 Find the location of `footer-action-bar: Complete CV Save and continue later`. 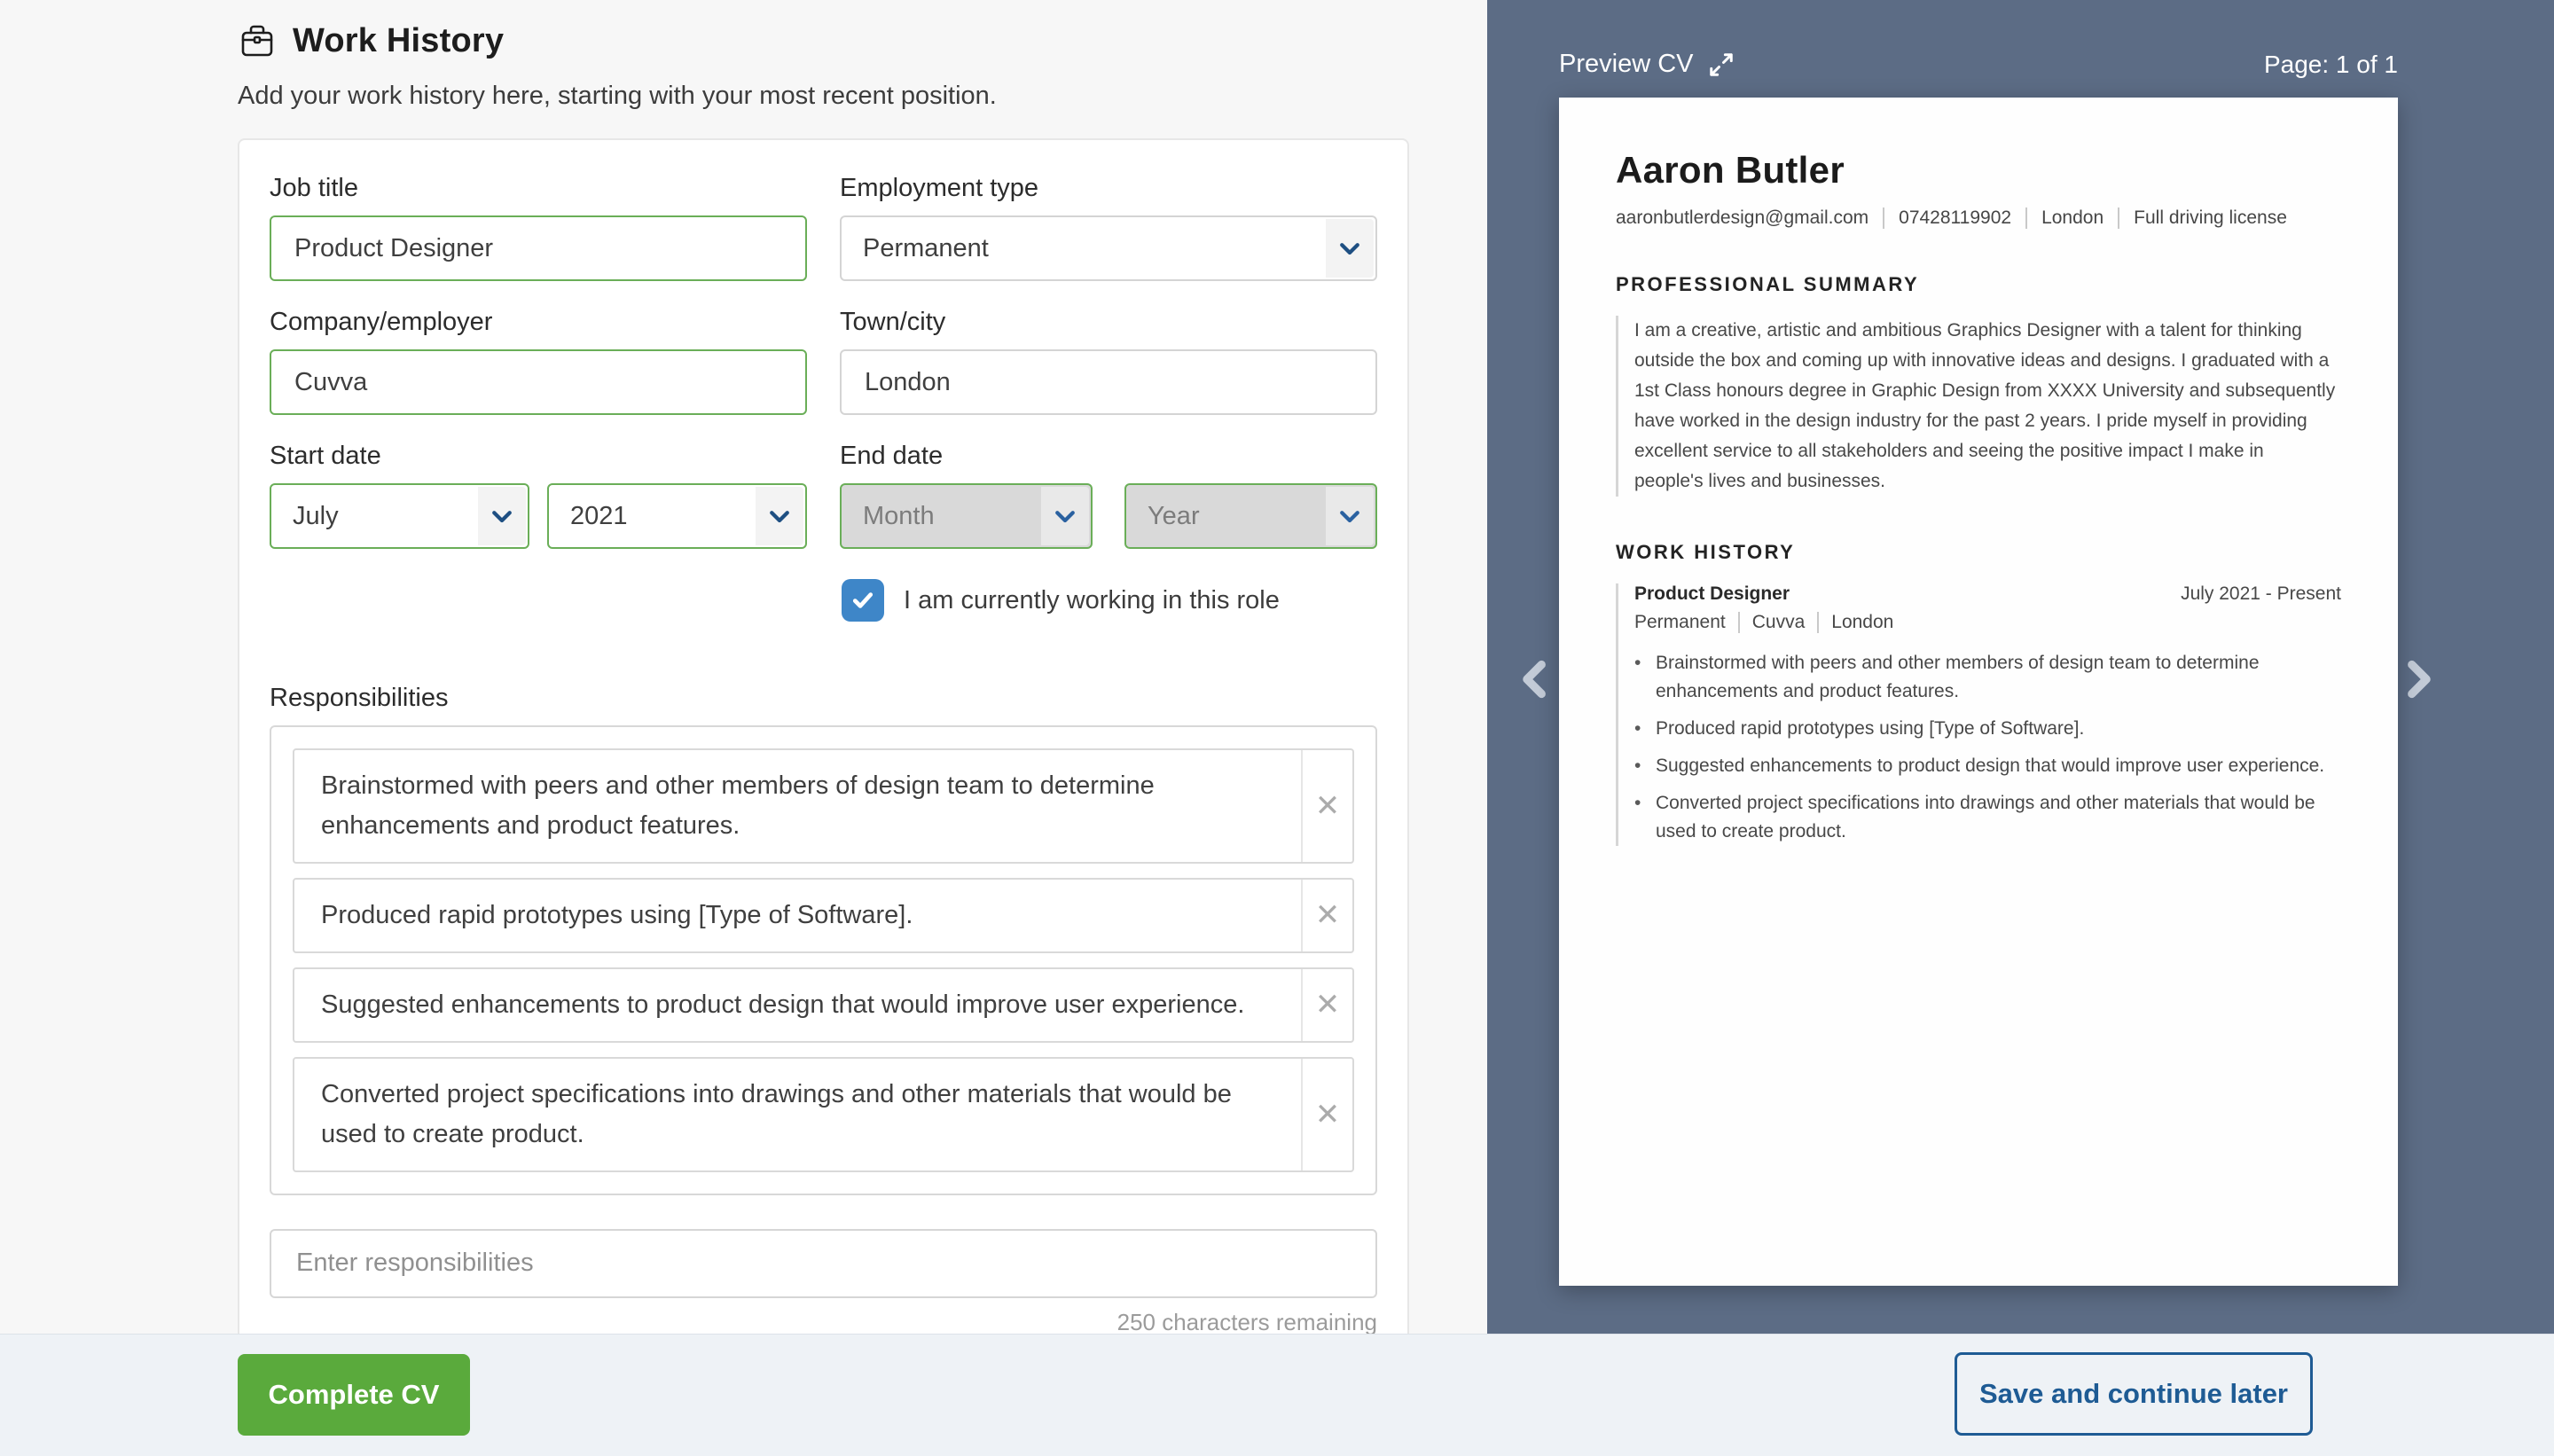

footer-action-bar: Complete CV Save and continue later is located at coordinates (1277, 1395).